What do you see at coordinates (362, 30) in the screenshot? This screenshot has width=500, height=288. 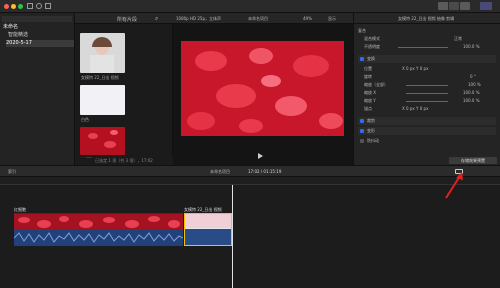 I see `inspector-row-label: 复合` at bounding box center [362, 30].